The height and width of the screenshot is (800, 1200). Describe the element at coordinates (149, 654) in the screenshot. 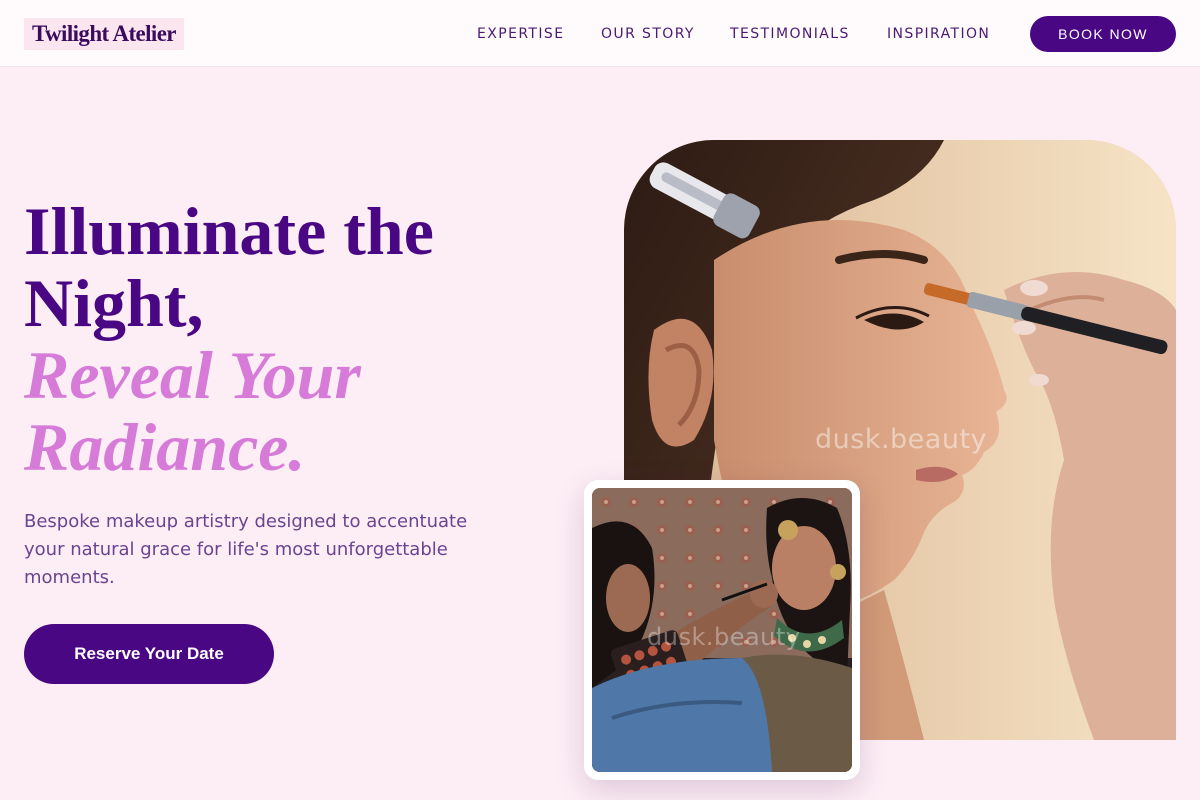

I see `reserve-date-button: Reserve Your Date` at that location.